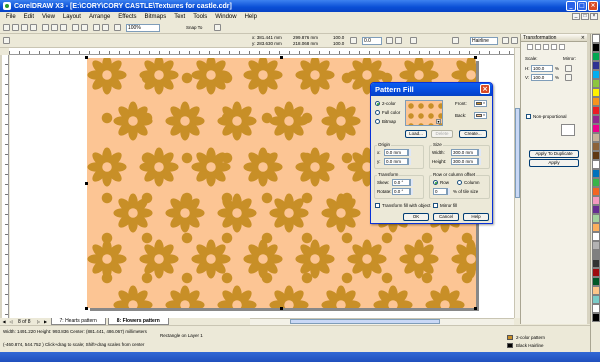  What do you see at coordinates (377, 112) in the screenshot?
I see `full-color-radio` at bounding box center [377, 112].